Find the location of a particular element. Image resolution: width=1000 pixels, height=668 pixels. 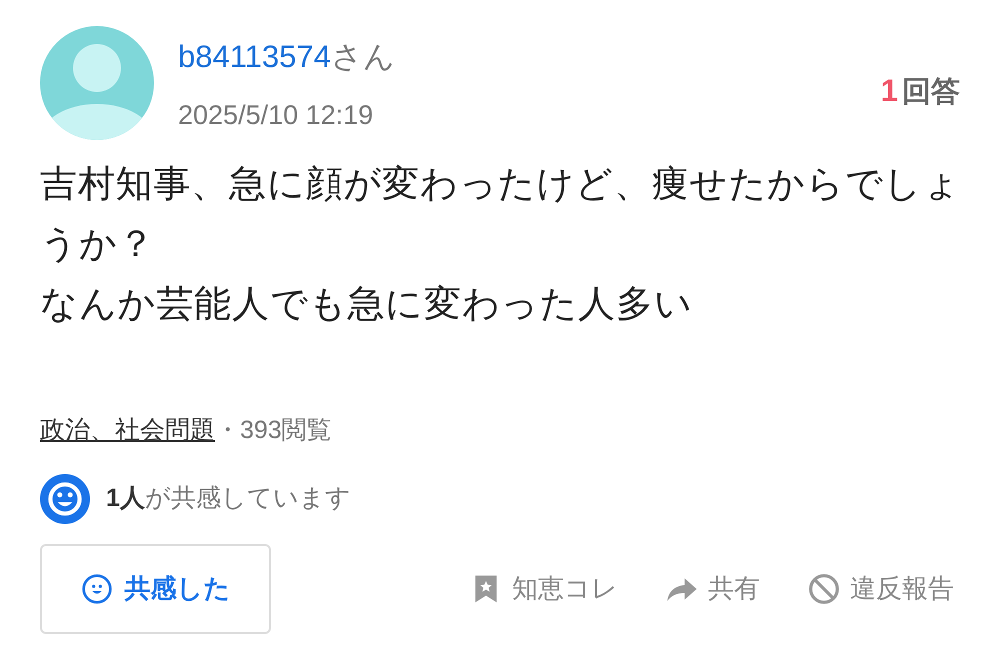

category-link: 政治、社会問題 is located at coordinates (127, 430).